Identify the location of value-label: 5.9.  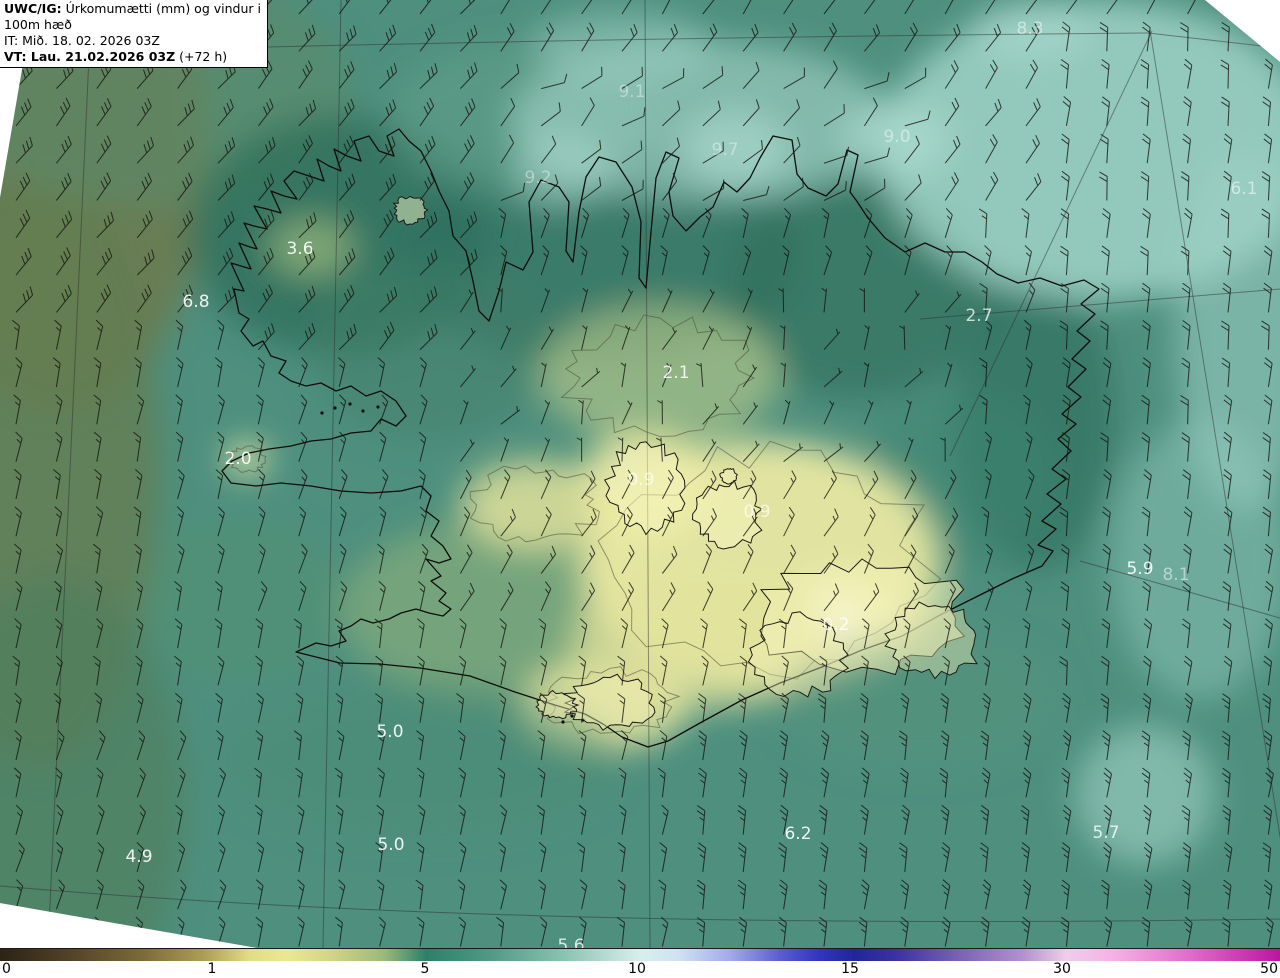
(1139, 569).